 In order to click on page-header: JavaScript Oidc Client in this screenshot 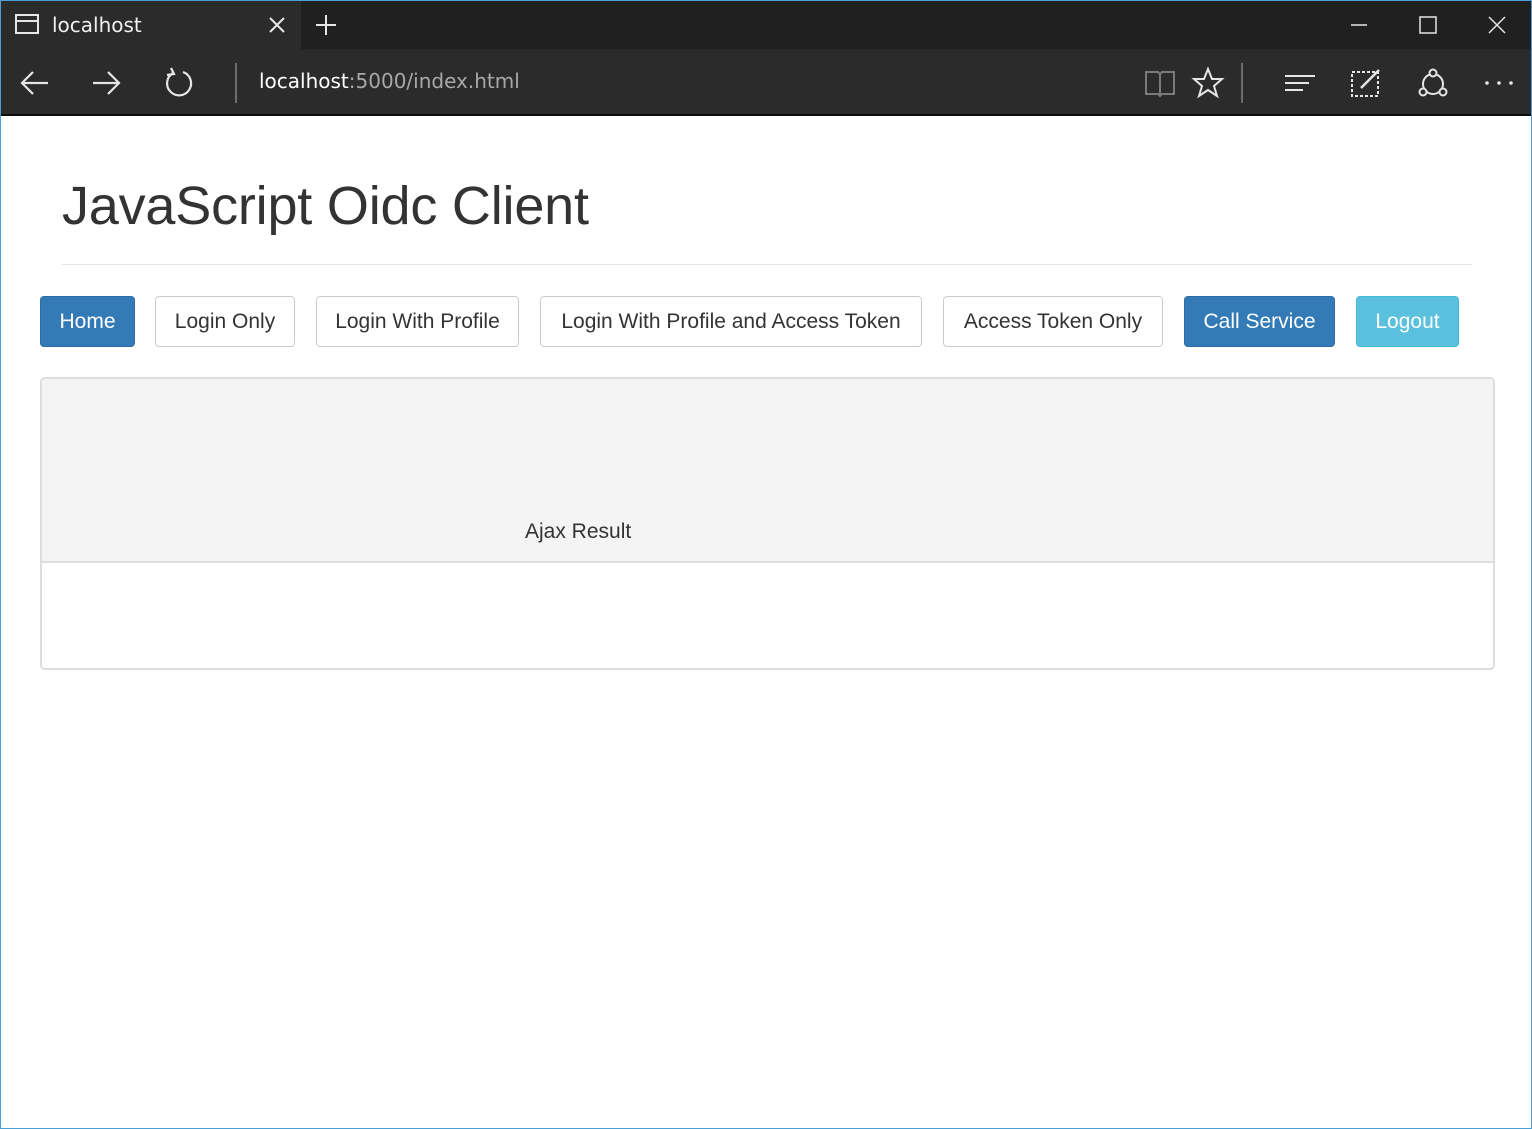, I will do `click(767, 220)`.